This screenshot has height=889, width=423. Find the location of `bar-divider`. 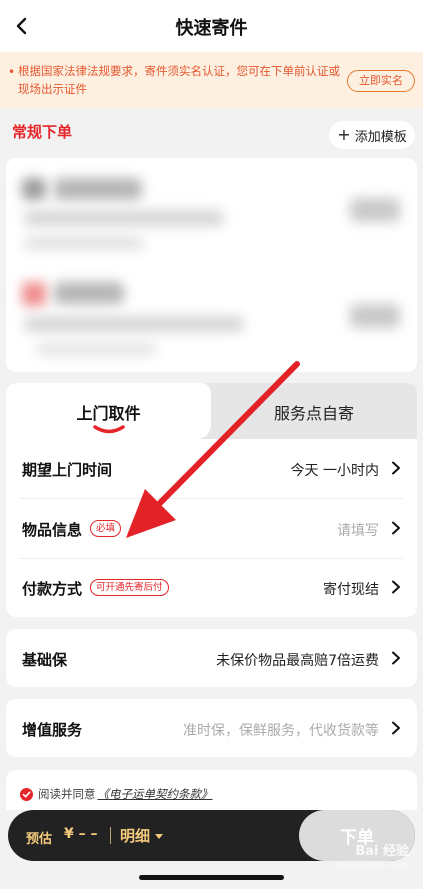

bar-divider is located at coordinates (110, 835).